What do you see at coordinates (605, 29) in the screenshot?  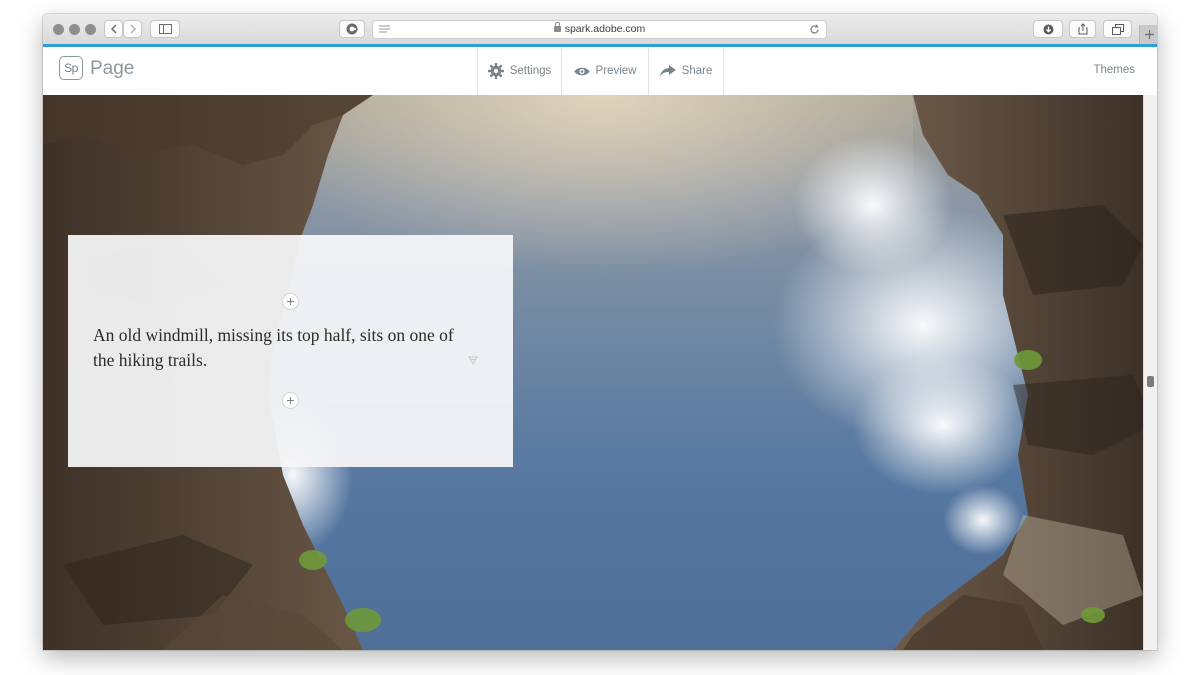 I see `url-text: spark.adobe.com` at bounding box center [605, 29].